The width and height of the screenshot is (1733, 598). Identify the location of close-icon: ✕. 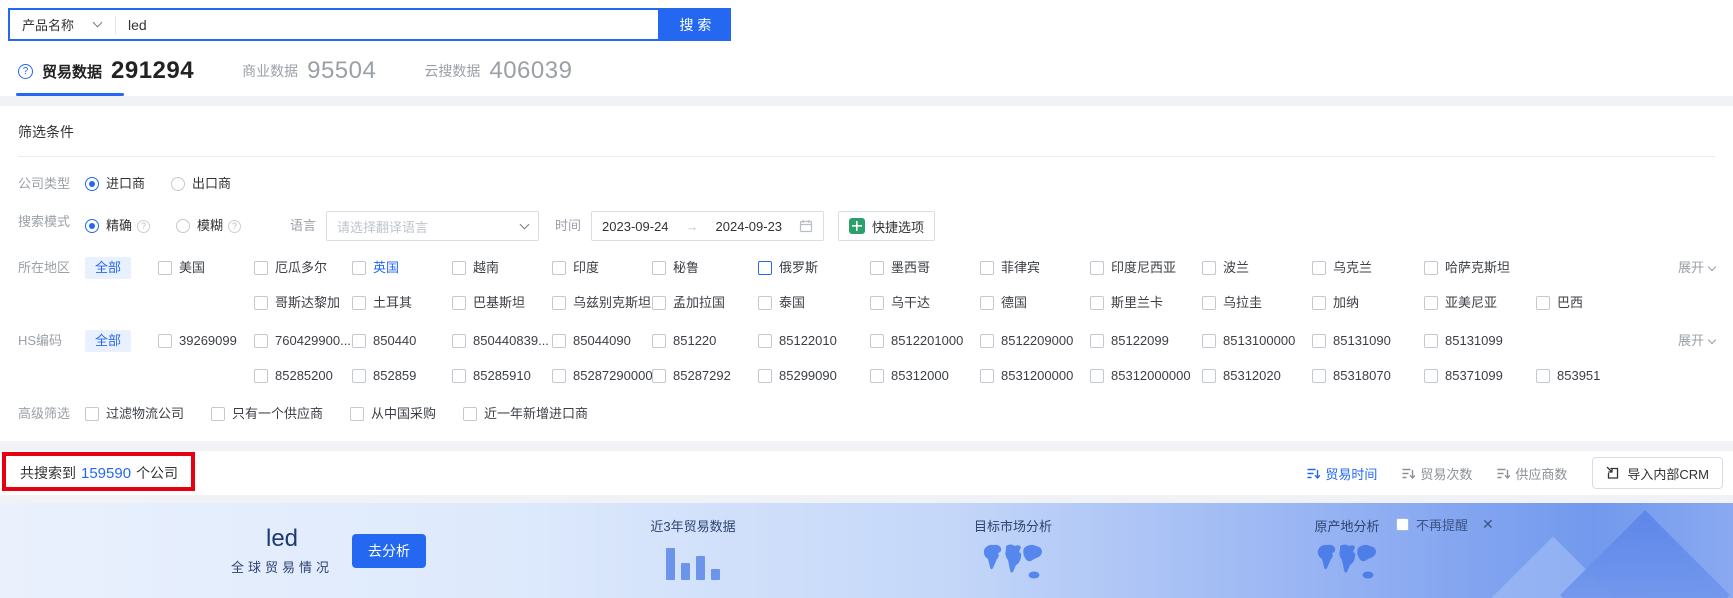
(1488, 524).